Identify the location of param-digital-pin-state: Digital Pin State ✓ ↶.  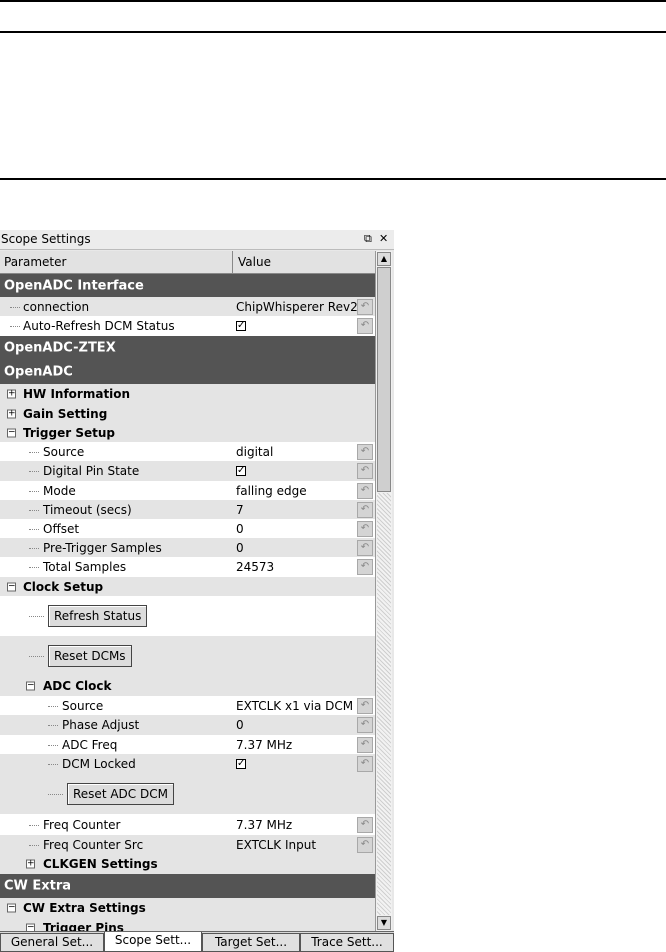
(187, 471).